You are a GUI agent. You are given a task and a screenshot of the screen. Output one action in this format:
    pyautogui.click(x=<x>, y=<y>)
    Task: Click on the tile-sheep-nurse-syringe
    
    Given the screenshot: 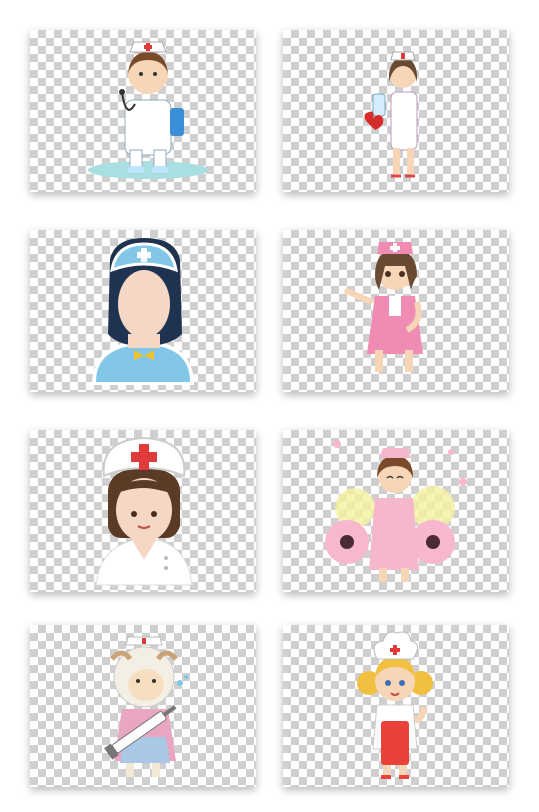 What is the action you would take?
    pyautogui.click(x=143, y=706)
    